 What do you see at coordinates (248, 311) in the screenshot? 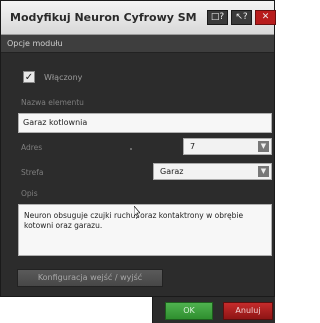
I see `cancel-button: Anuluj` at bounding box center [248, 311].